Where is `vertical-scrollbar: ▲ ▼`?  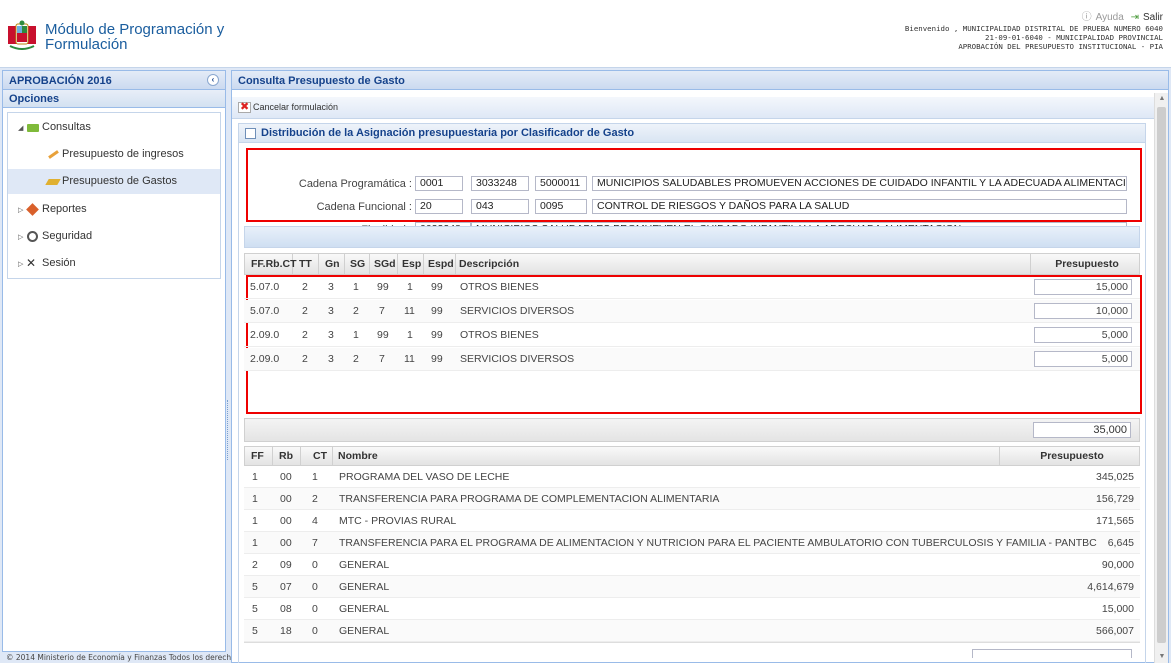 vertical-scrollbar: ▲ ▼ is located at coordinates (1161, 378).